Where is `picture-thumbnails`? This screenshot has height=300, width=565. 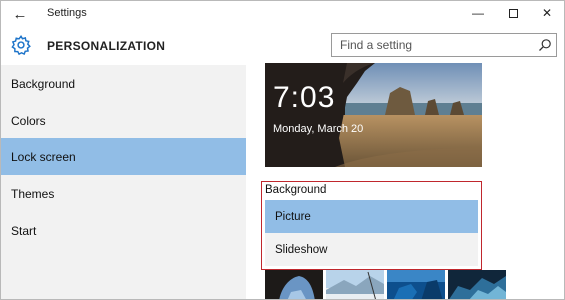
picture-thumbnails is located at coordinates (414, 285).